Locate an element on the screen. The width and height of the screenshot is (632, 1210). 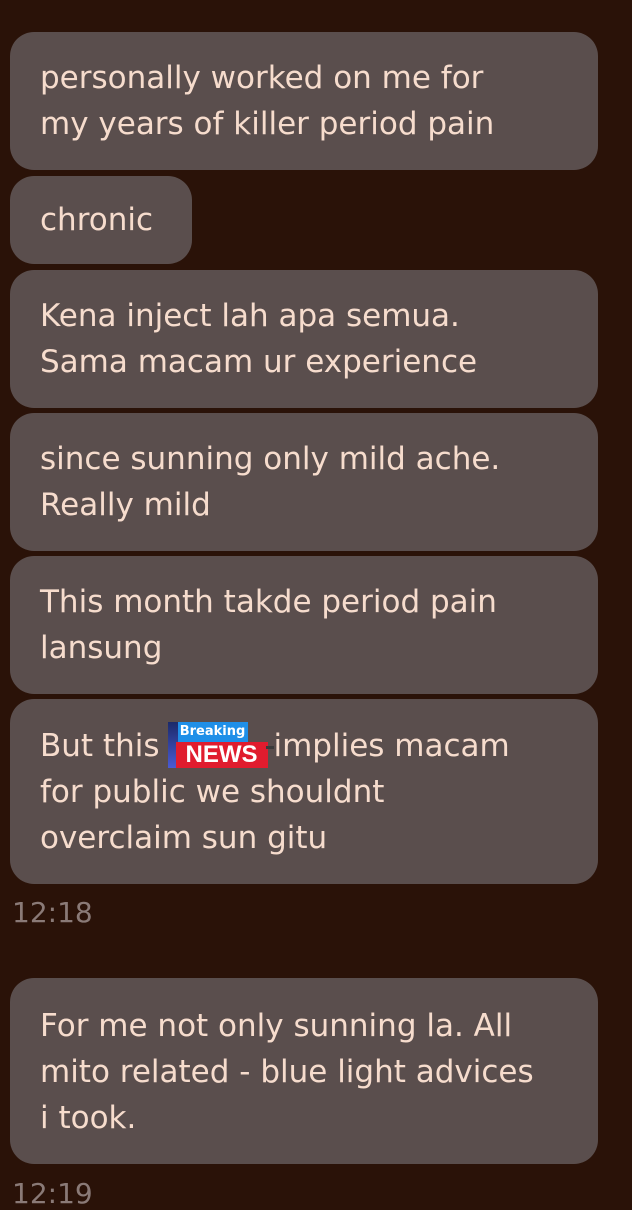
breaking-news-sticker: Breaking NEWS is located at coordinates (220, 745).